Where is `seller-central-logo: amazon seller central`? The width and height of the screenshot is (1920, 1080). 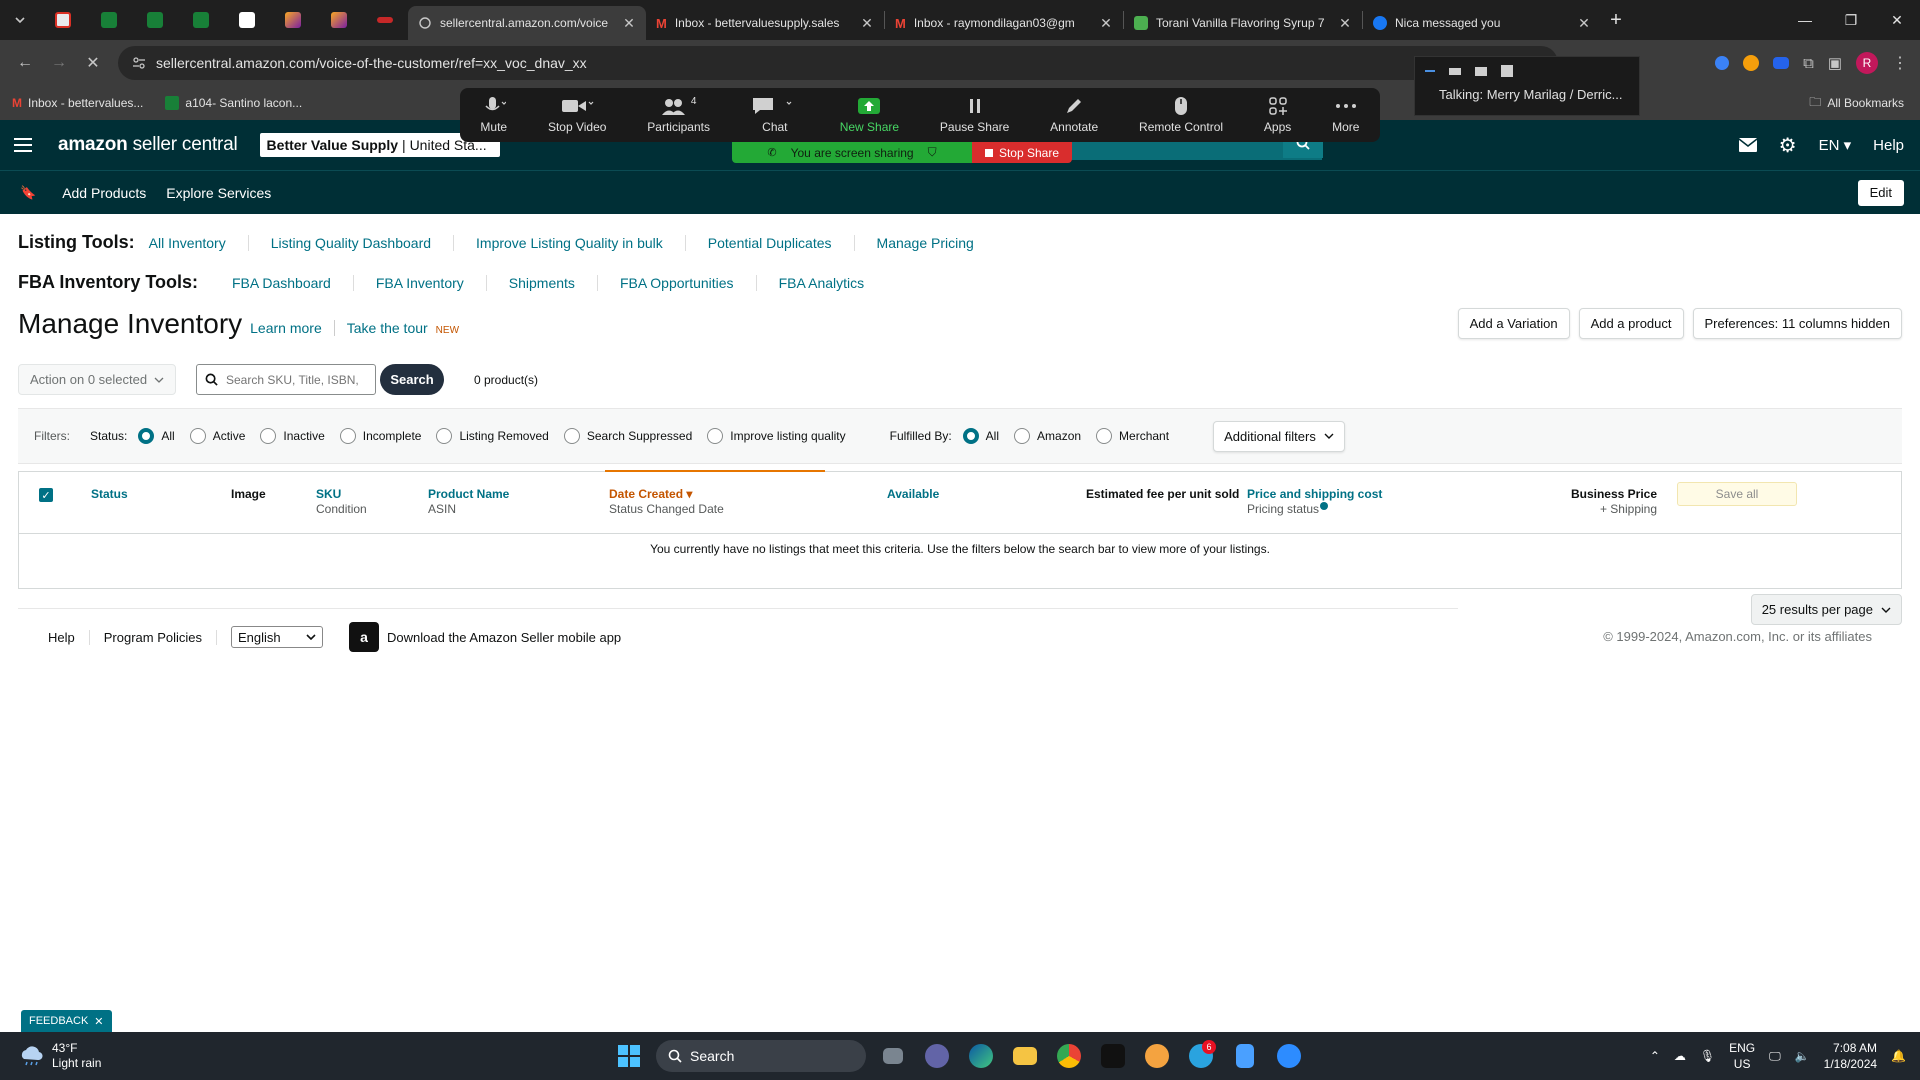 seller-central-logo: amazon seller central is located at coordinates (148, 145).